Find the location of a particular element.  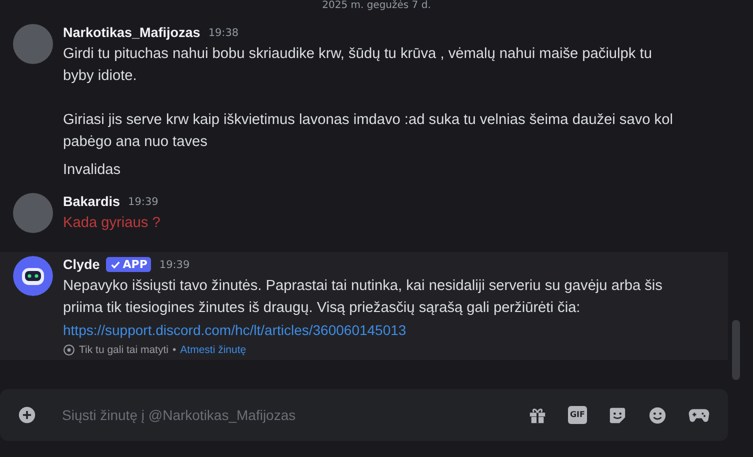

emoji-icon is located at coordinates (657, 415).